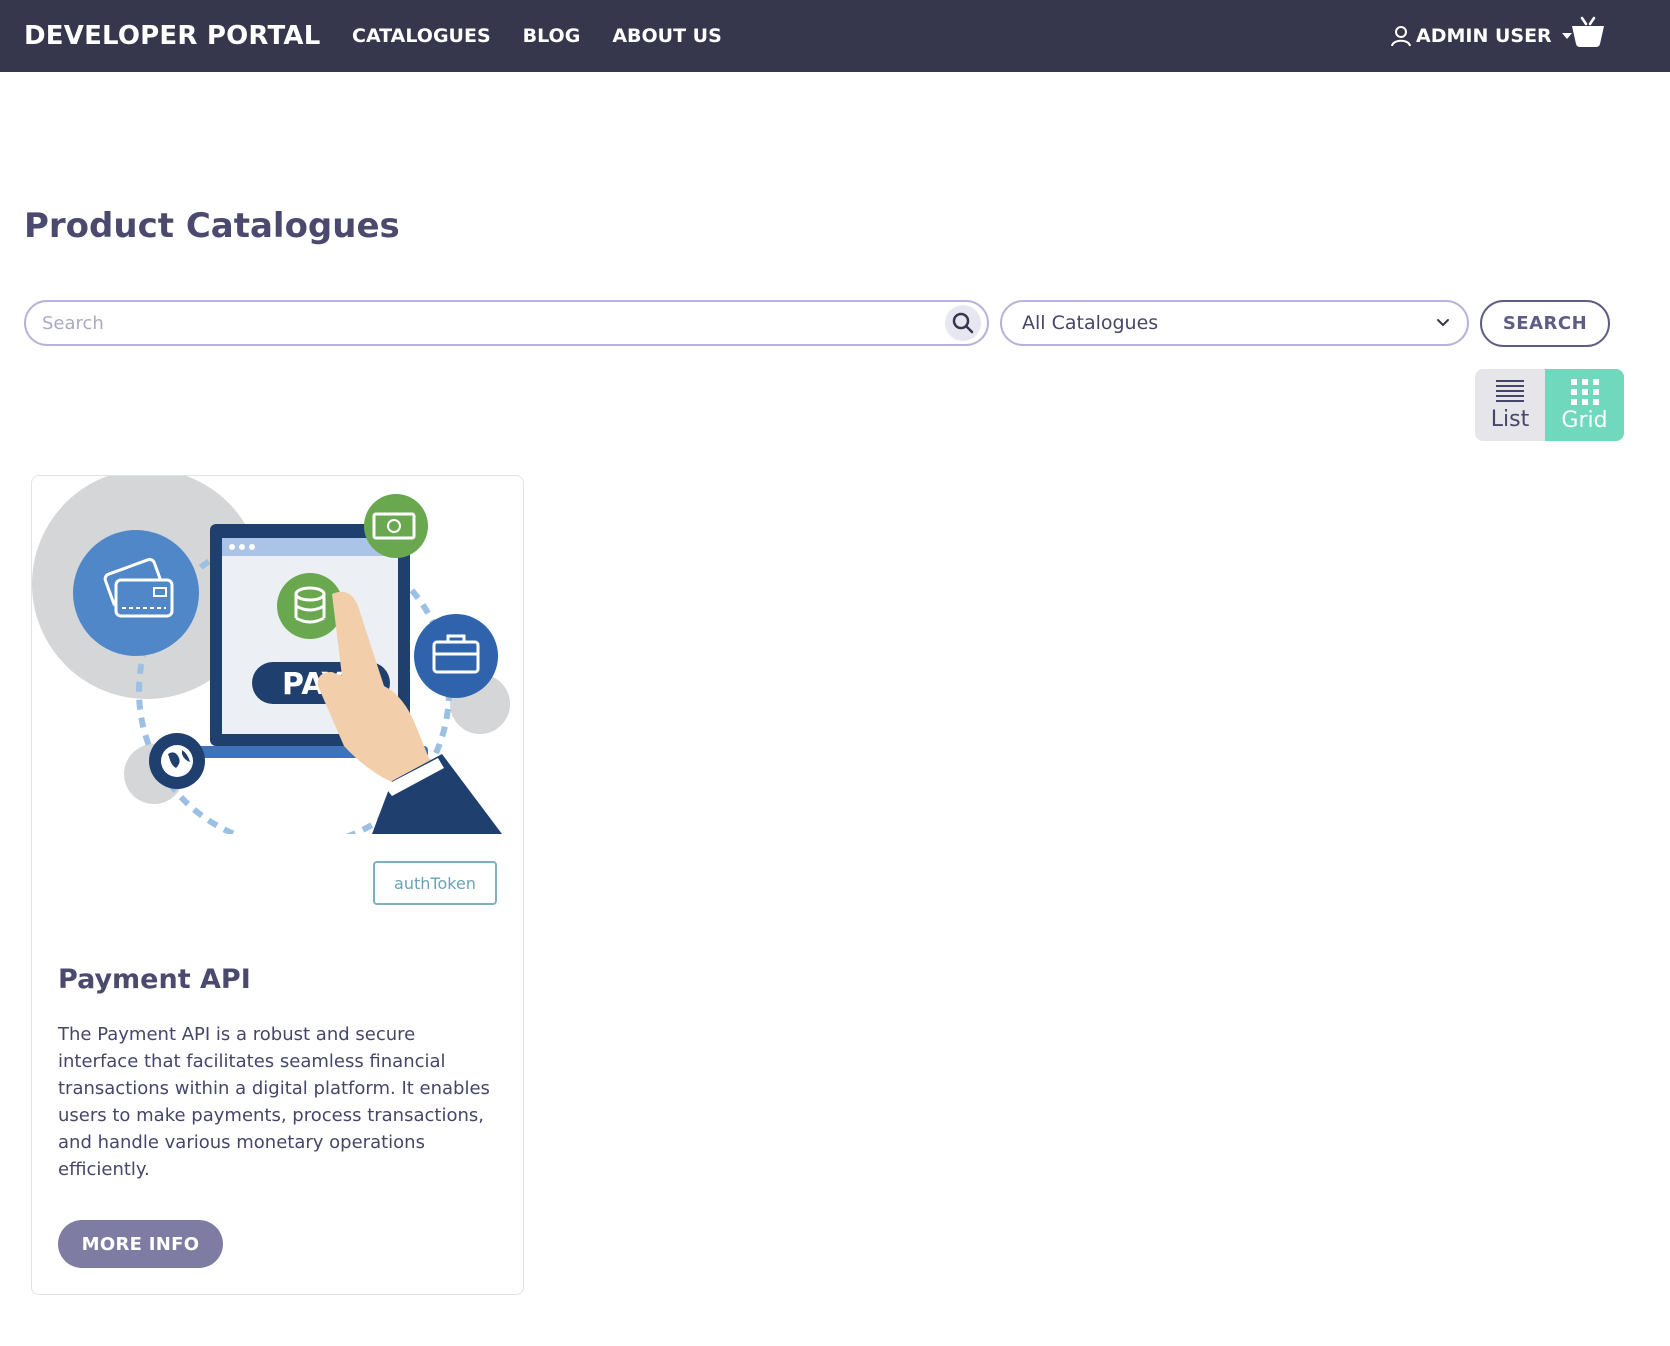 Image resolution: width=1670 pixels, height=1346 pixels. I want to click on search-input, so click(482, 323).